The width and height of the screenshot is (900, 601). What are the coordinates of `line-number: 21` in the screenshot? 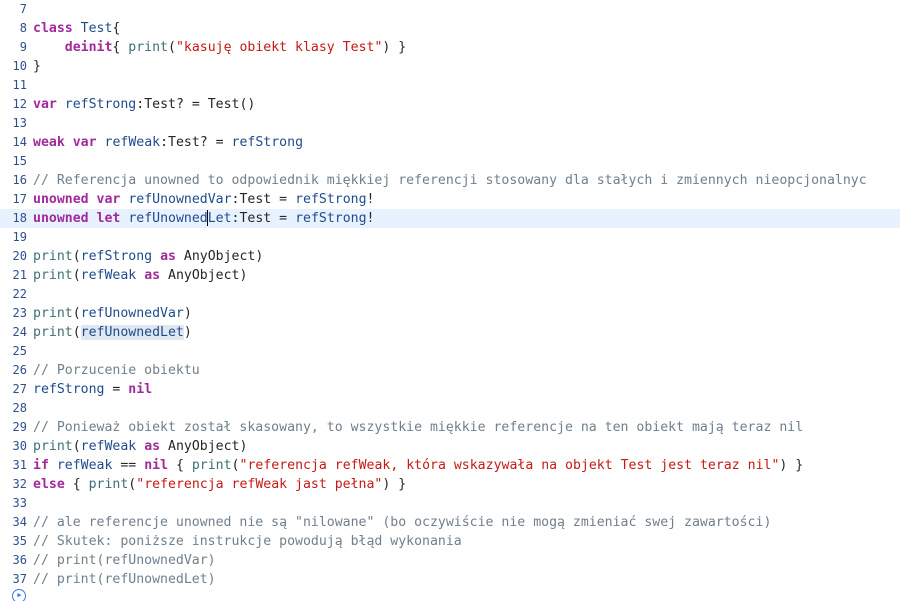 It's located at (19, 275).